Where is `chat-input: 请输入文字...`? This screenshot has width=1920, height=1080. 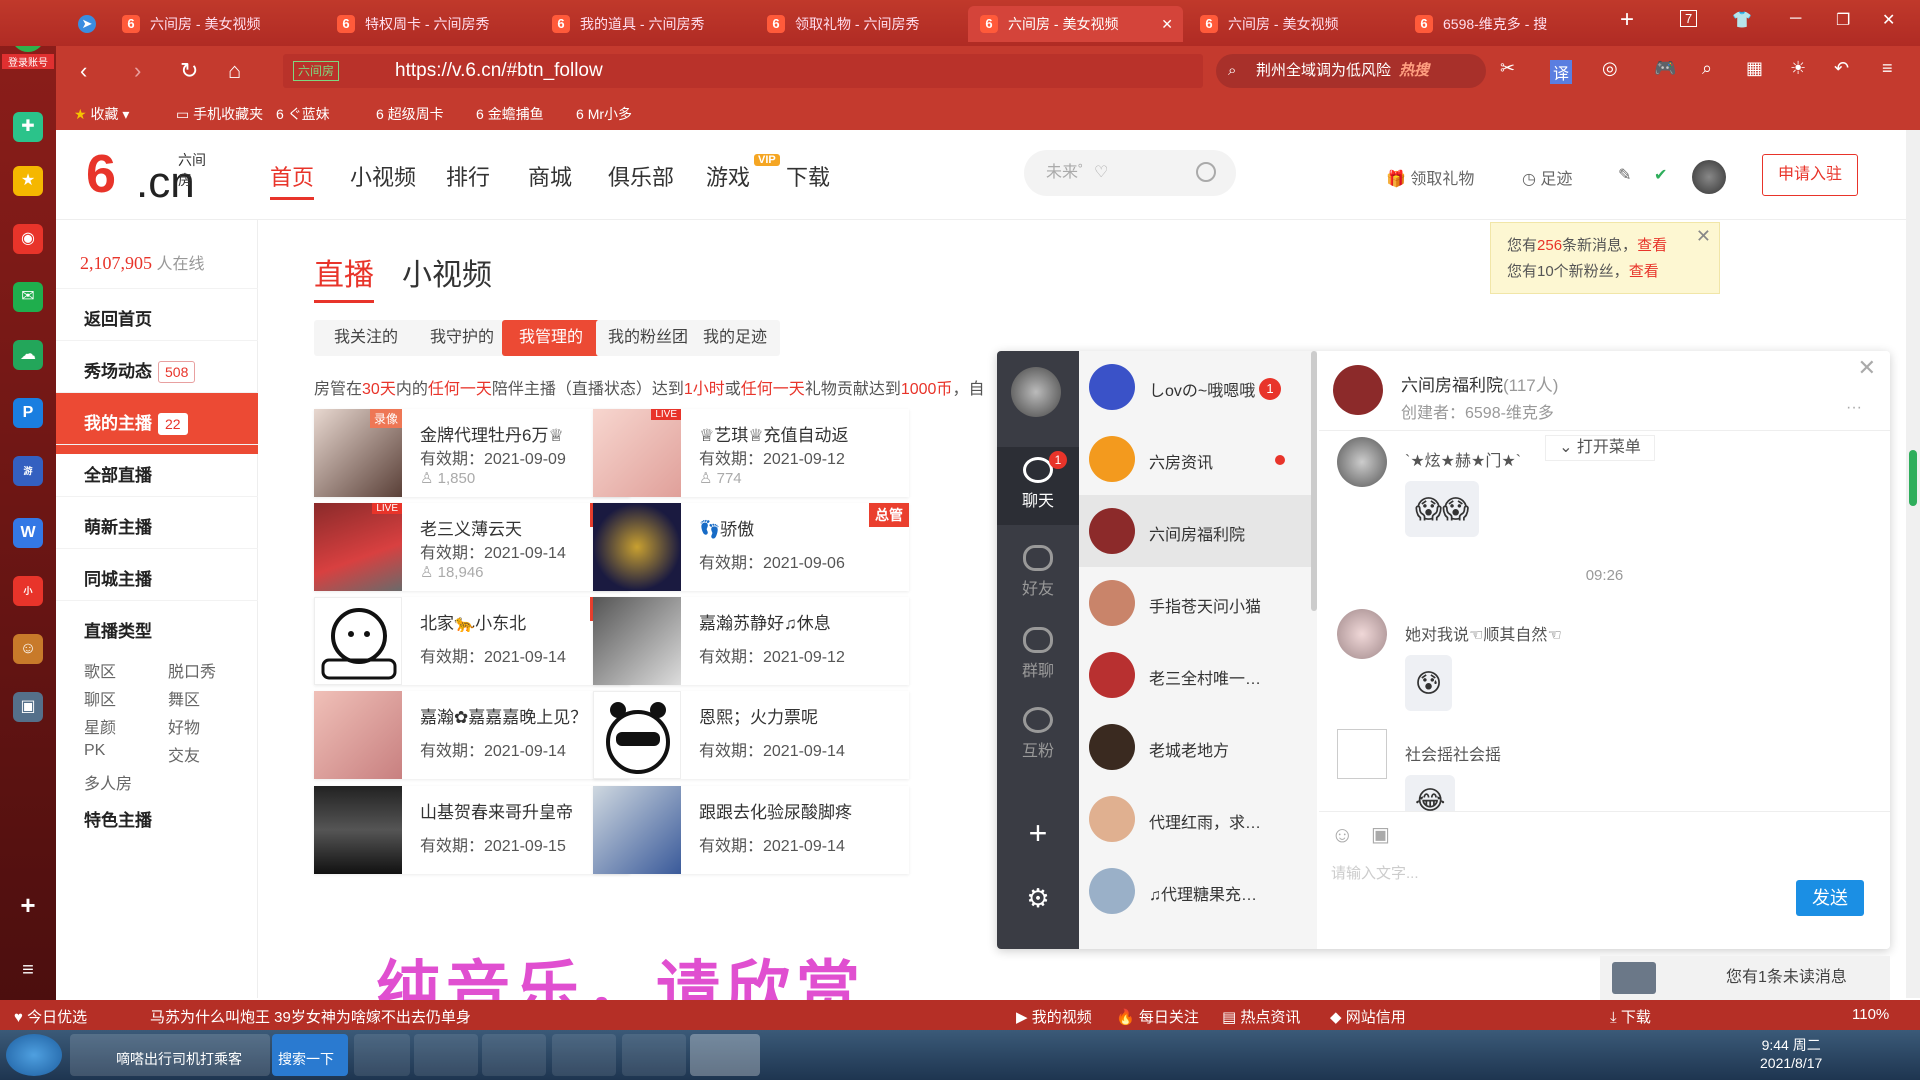
chat-input: 请输入文字... is located at coordinates (1375, 872).